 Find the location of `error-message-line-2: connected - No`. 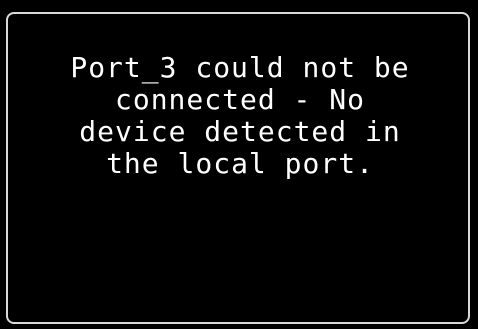

error-message-line-2: connected - No is located at coordinates (239, 99).